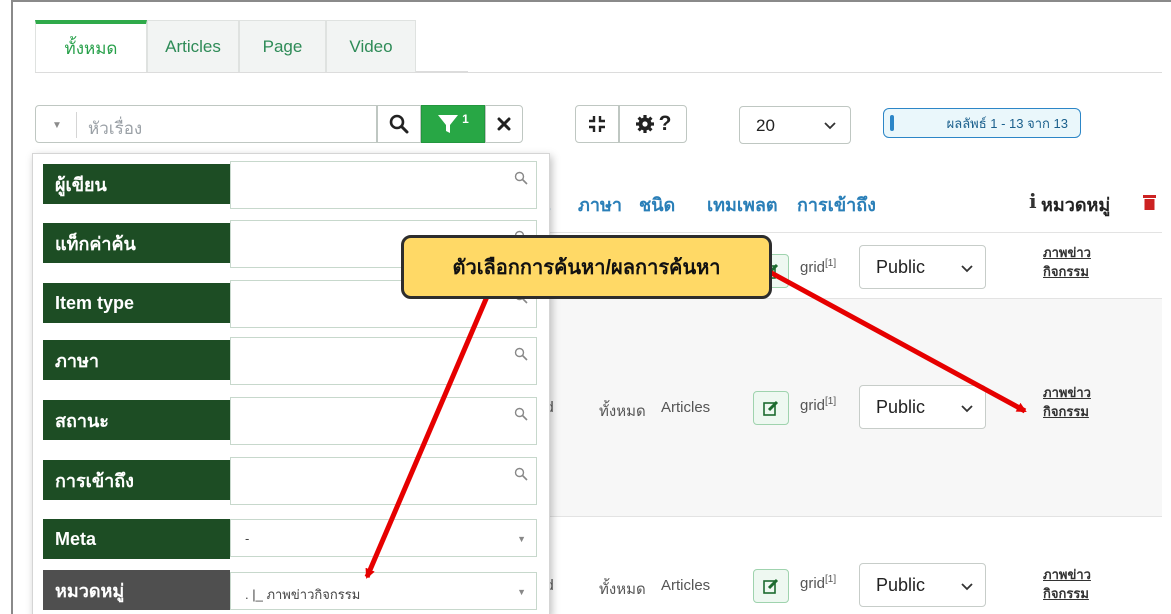  What do you see at coordinates (890, 337) in the screenshot?
I see `arrow-to-category-result` at bounding box center [890, 337].